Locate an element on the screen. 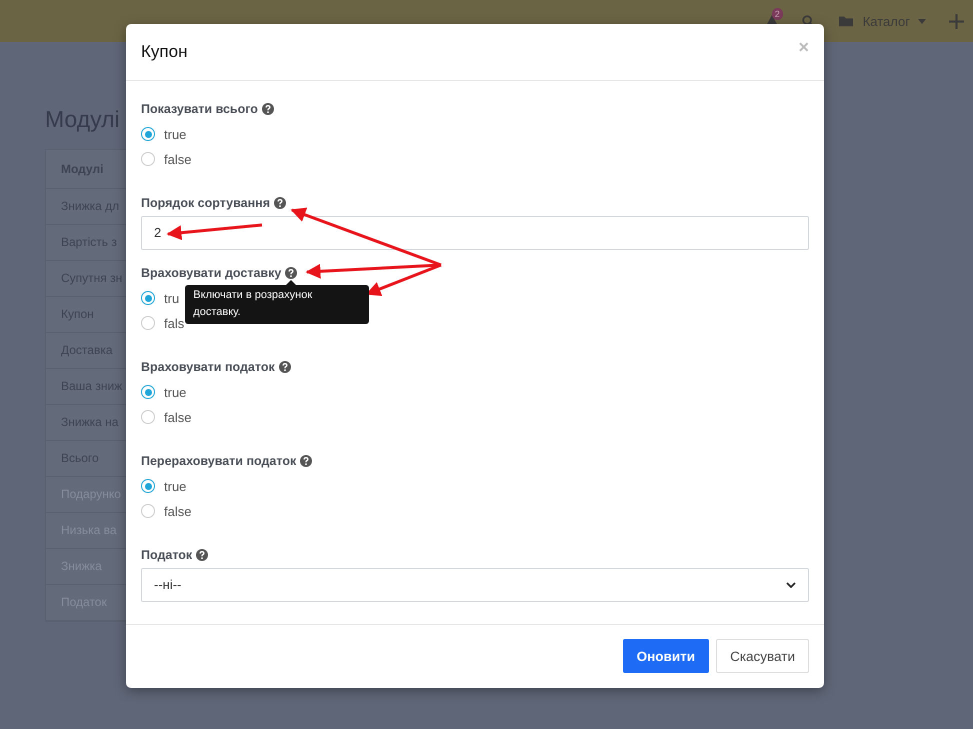  tax-select: --ні-- is located at coordinates (475, 585).